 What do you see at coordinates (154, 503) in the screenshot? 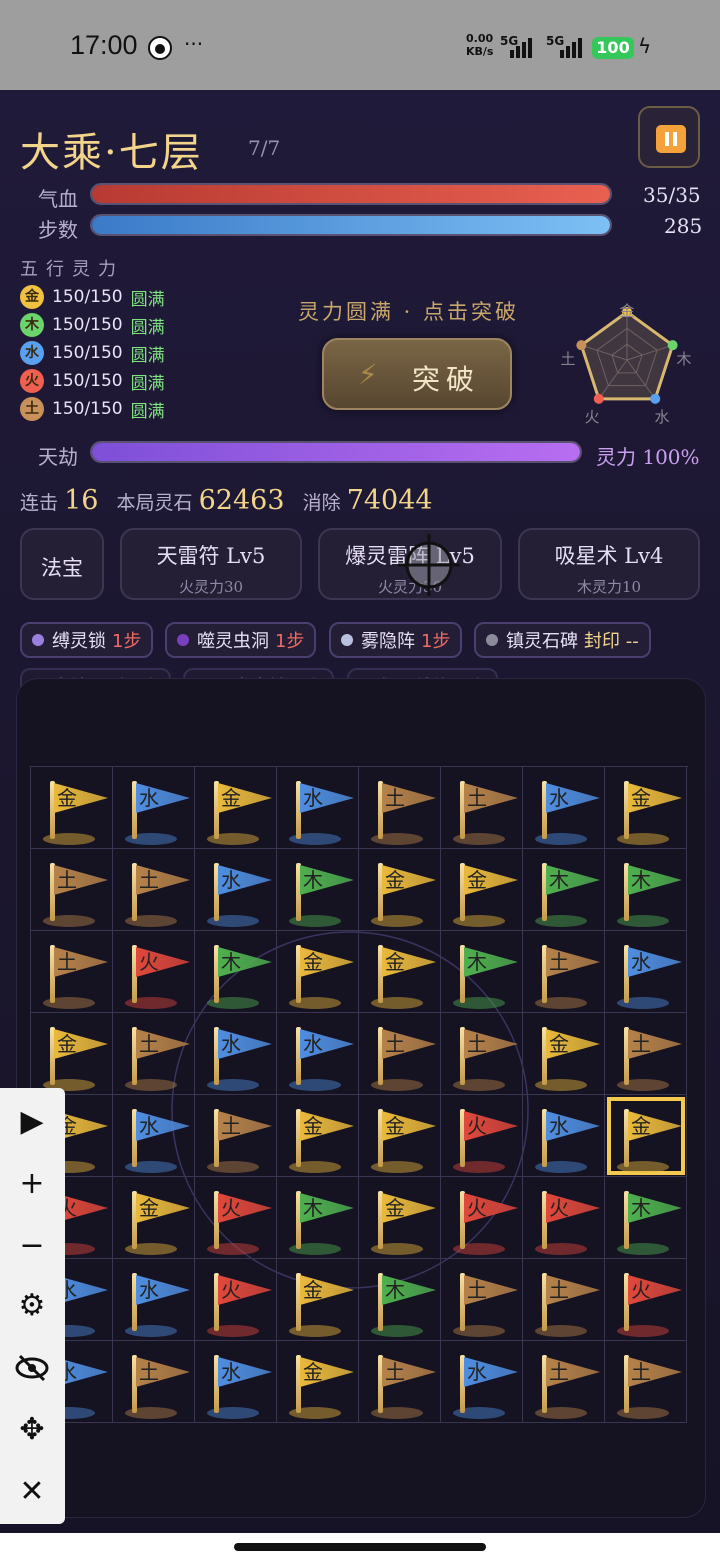
I see `stones-label: 本局灵石` at bounding box center [154, 503].